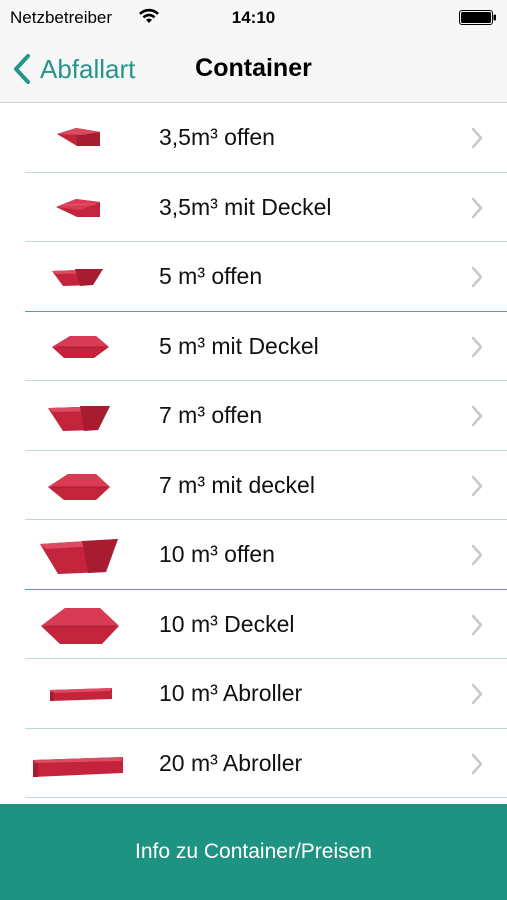 This screenshot has width=507, height=900. I want to click on list-item: 5 m³ mit Deckel, so click(253, 347).